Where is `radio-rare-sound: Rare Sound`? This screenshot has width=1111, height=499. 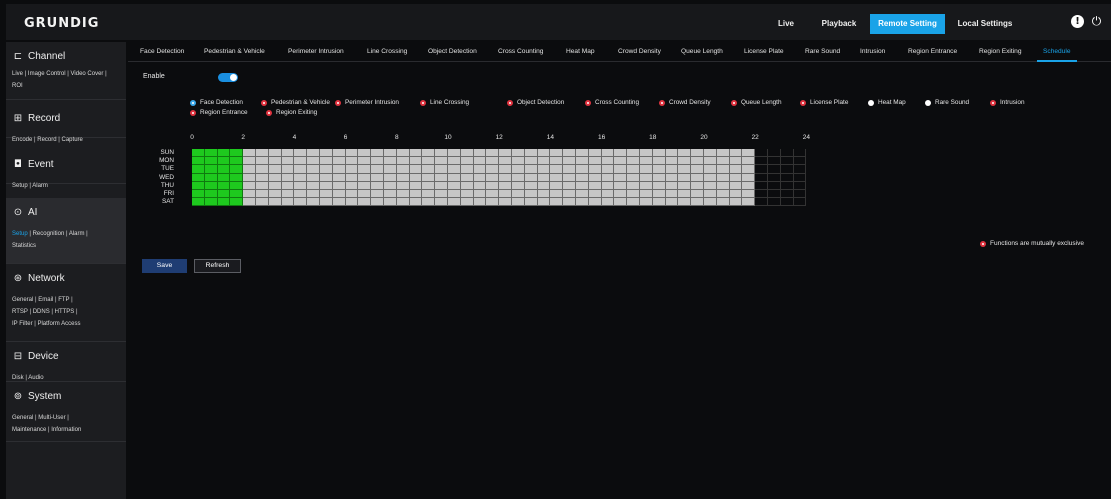
radio-rare-sound: Rare Sound is located at coordinates (947, 102).